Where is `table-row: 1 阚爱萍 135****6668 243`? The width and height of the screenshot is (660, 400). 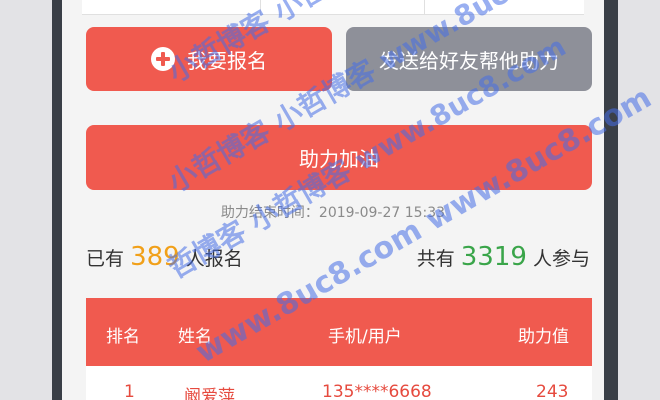 table-row: 1 阚爱萍 135****6668 243 is located at coordinates (339, 383).